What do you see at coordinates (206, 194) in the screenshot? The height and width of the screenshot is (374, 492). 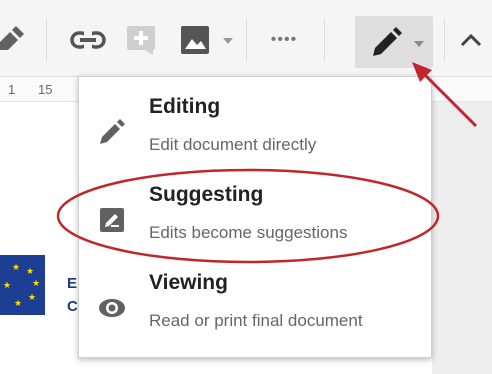 I see `menu-item-title: Suggesting` at bounding box center [206, 194].